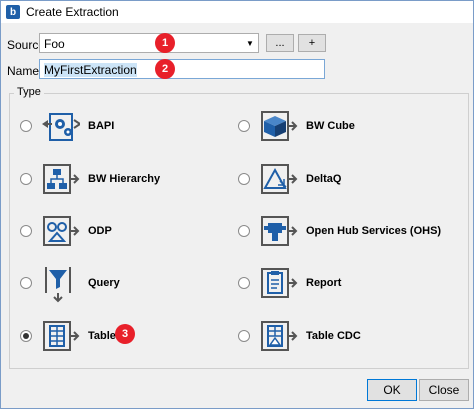  Describe the element at coordinates (333, 336) in the screenshot. I see `option-label-table-cdc: Table CDC` at that location.